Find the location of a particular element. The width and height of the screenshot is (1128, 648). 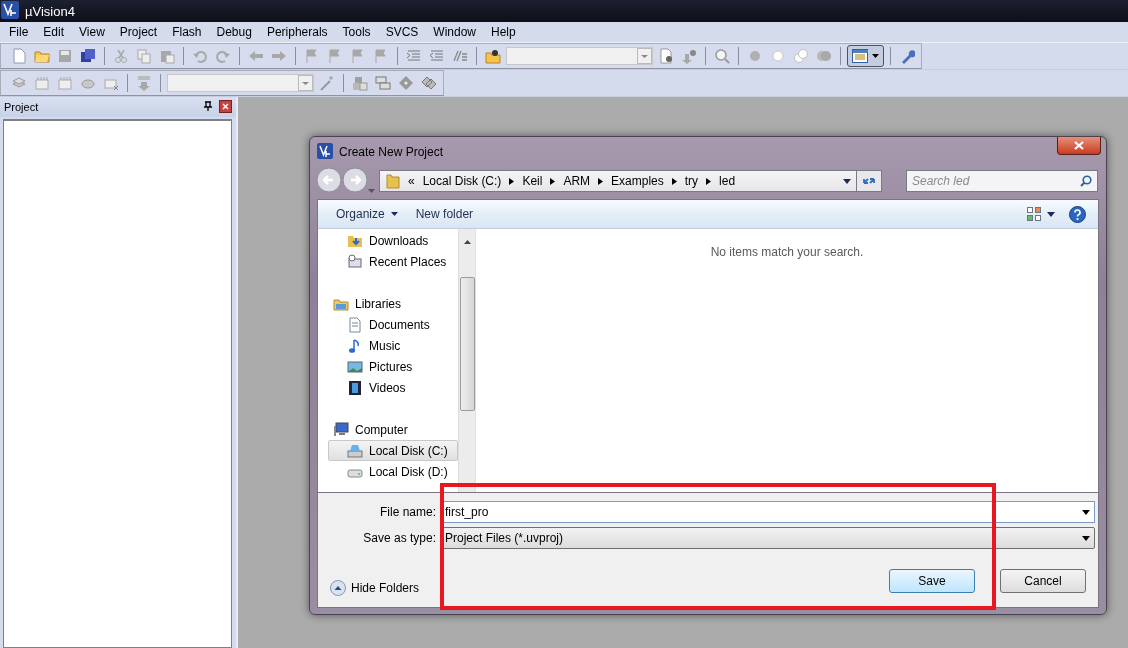

nav-item: Local Disk (C:) is located at coordinates (393, 450).